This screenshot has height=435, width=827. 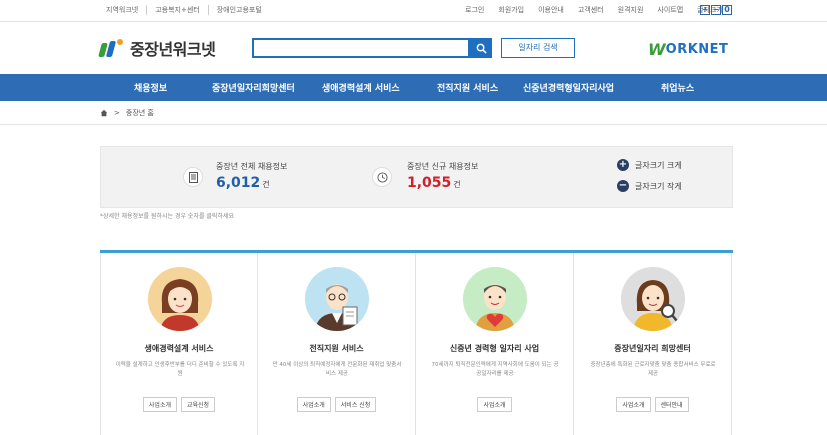 What do you see at coordinates (688, 49) in the screenshot?
I see `worknet-logo: W ORKNET` at bounding box center [688, 49].